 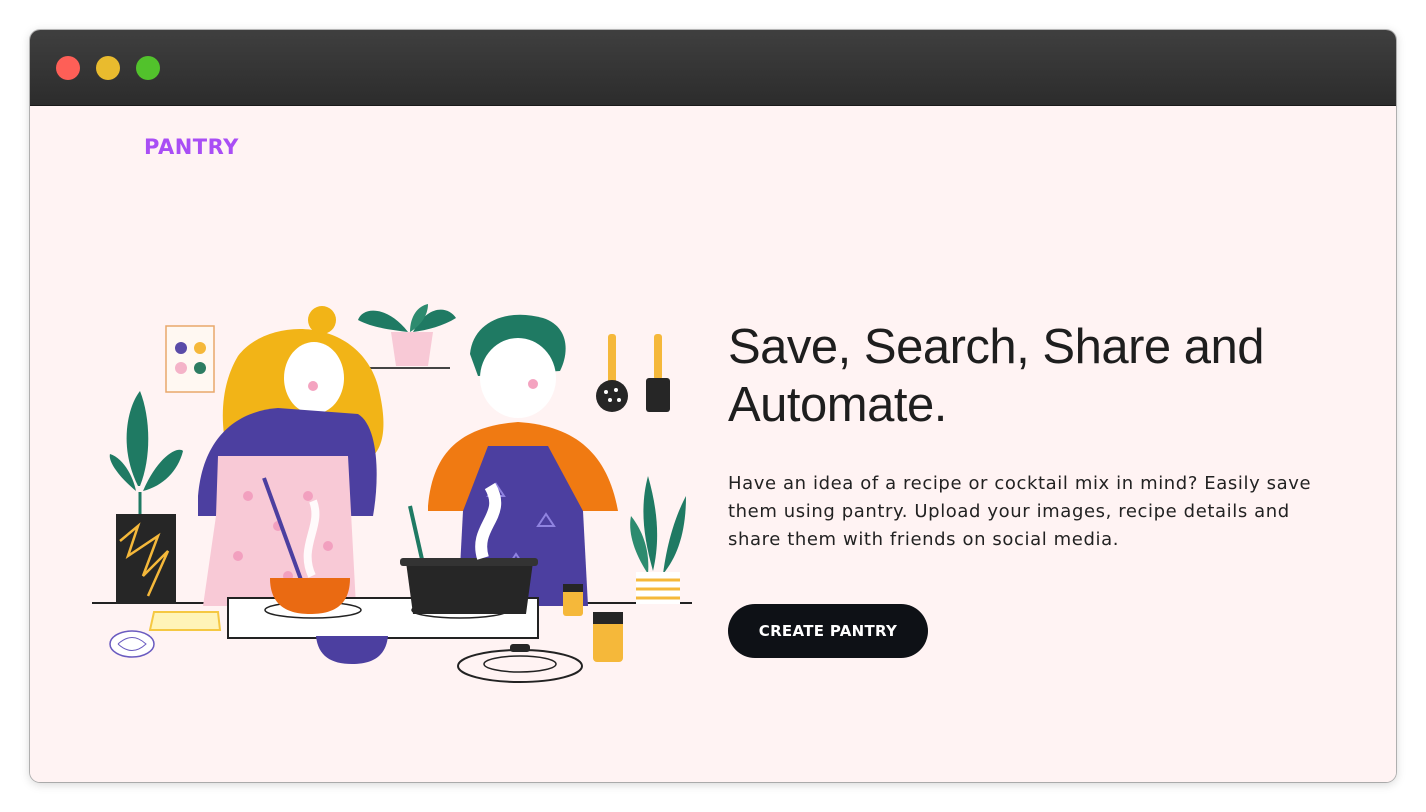 I want to click on maximize-window-button, so click(x=148, y=68).